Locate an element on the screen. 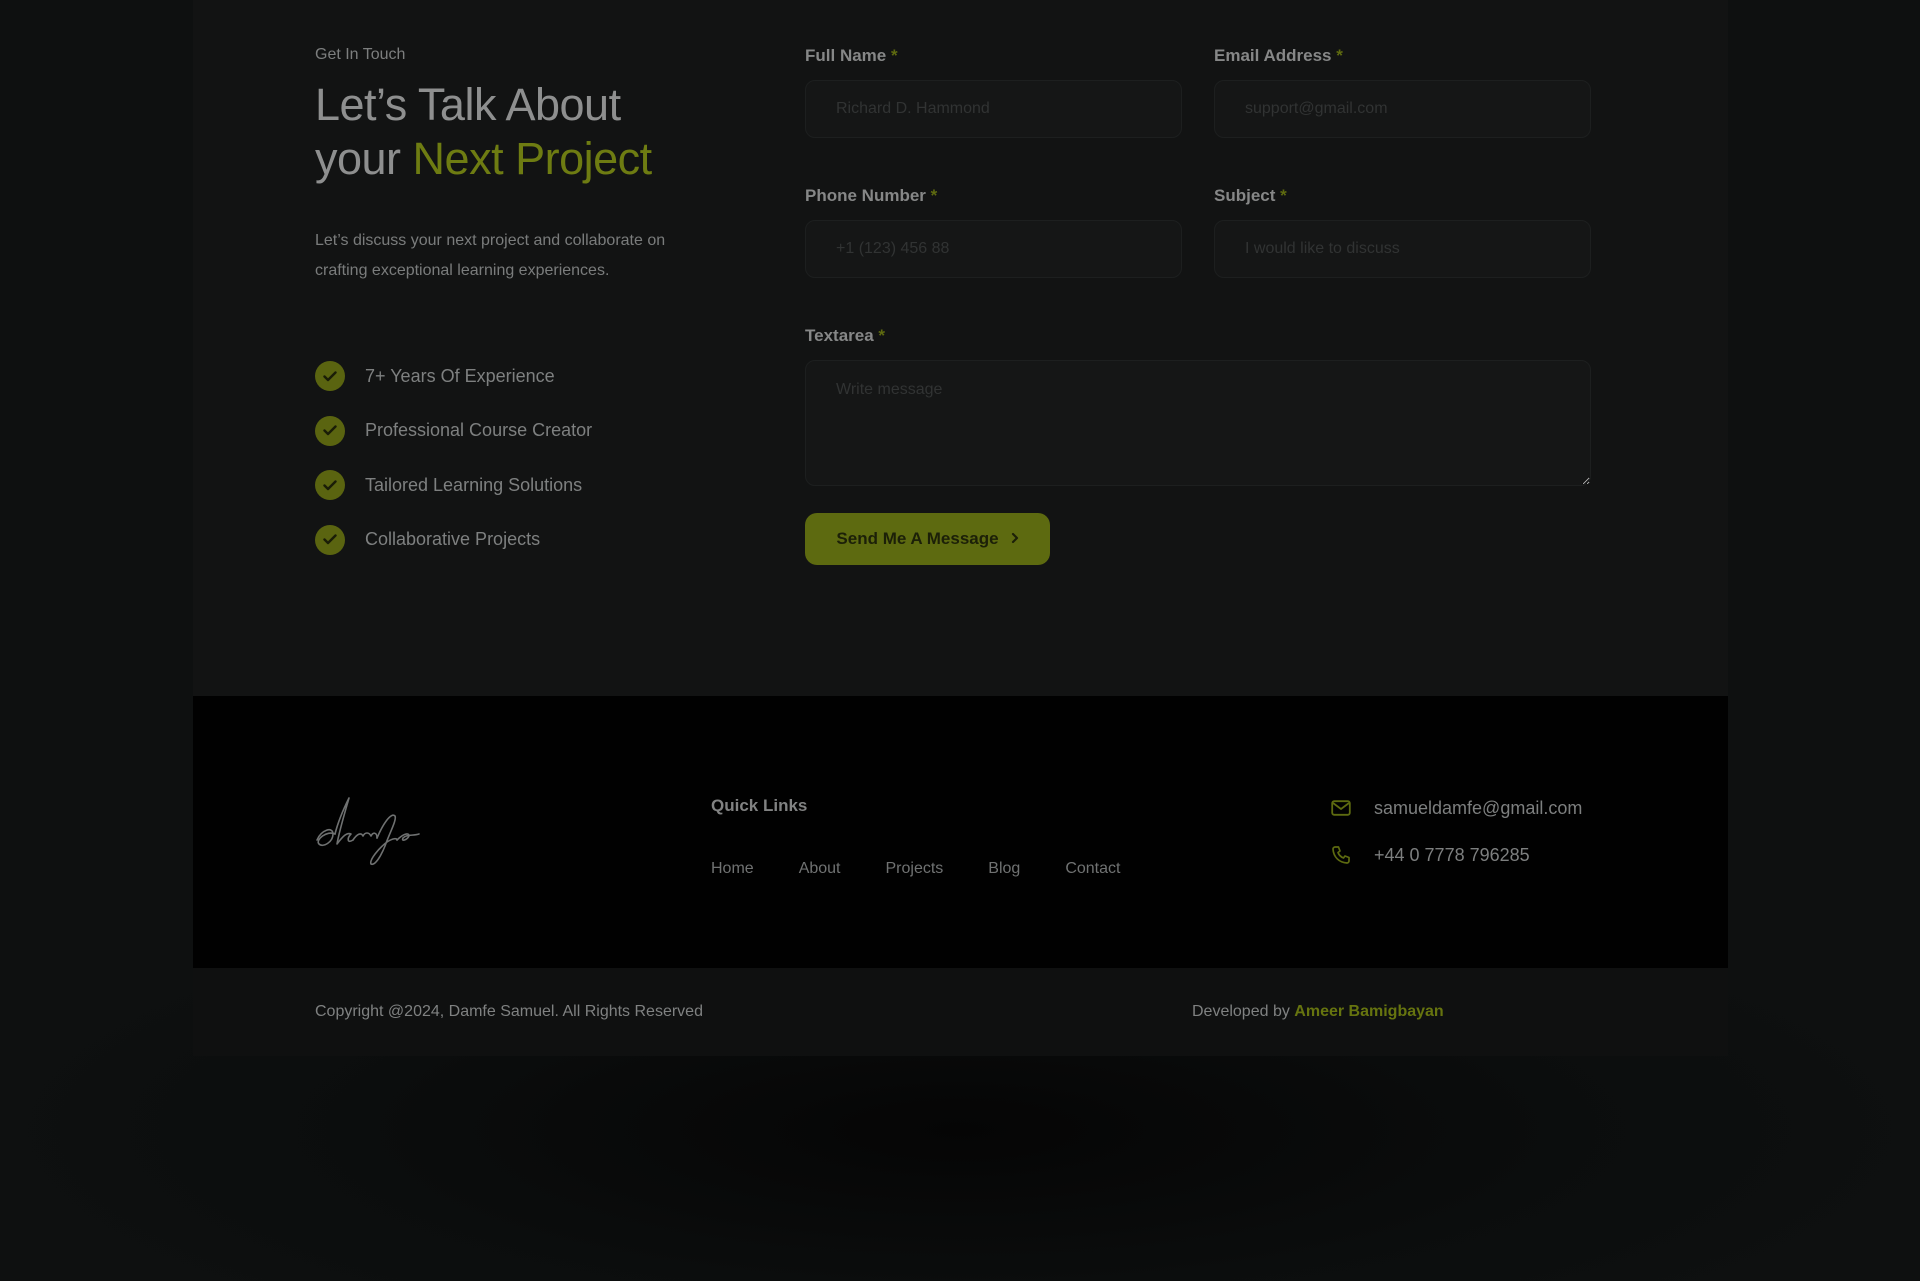 The image size is (1920, 1281). quick-link-item: Projects is located at coordinates (937, 869).